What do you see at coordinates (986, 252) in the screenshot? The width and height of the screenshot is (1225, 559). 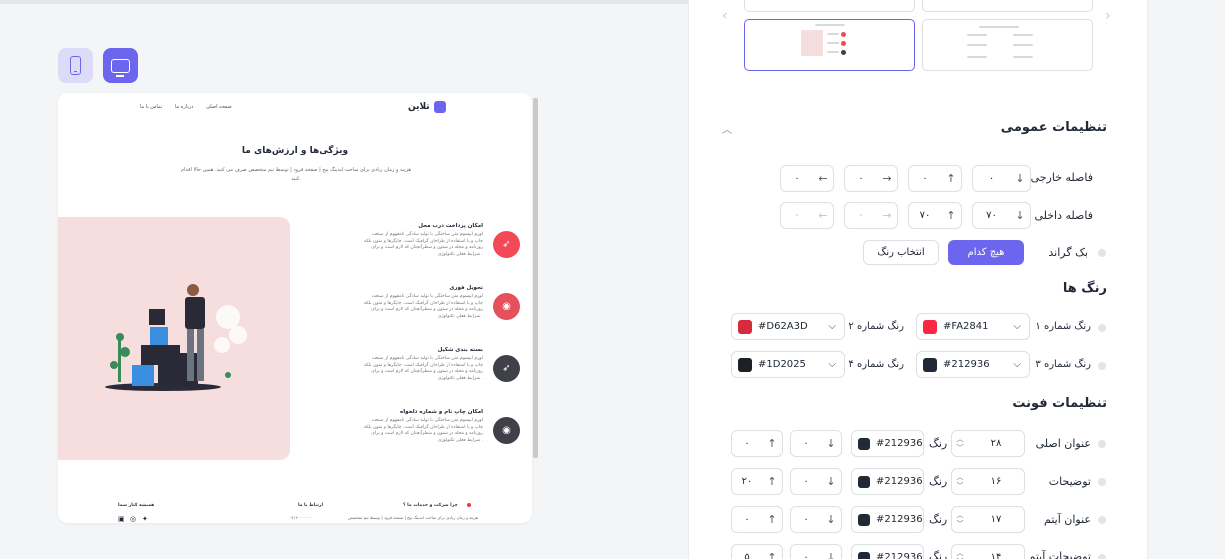 I see `bg-none-button: هیچ کدام` at bounding box center [986, 252].